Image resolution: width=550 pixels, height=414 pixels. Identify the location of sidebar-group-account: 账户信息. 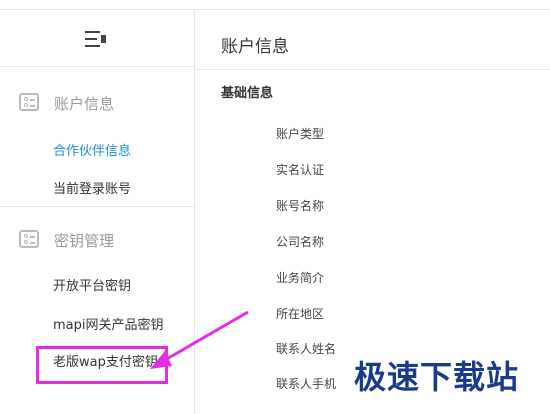
(97, 103).